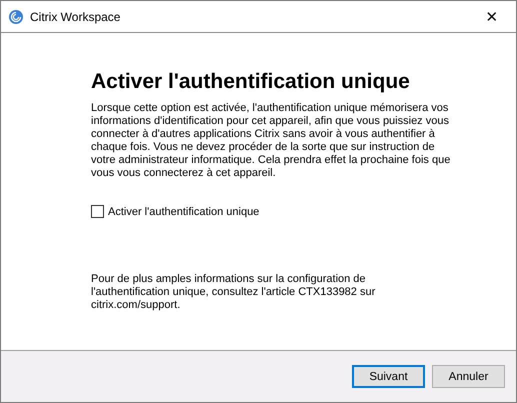  What do you see at coordinates (184, 212) in the screenshot?
I see `checkbox-label: Activer l'authentification unique` at bounding box center [184, 212].